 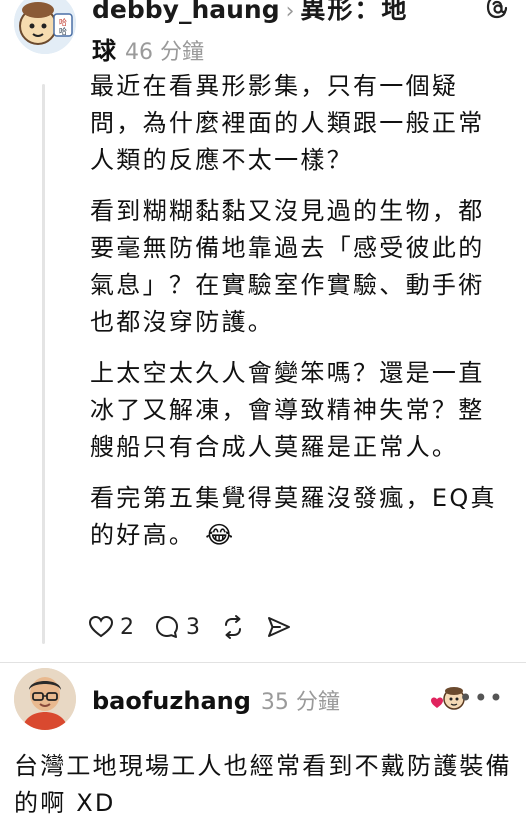 I want to click on reply-text: 台灣工地現場工人也經常看到不戴防護裝備的啊 XD, so click(x=263, y=784).